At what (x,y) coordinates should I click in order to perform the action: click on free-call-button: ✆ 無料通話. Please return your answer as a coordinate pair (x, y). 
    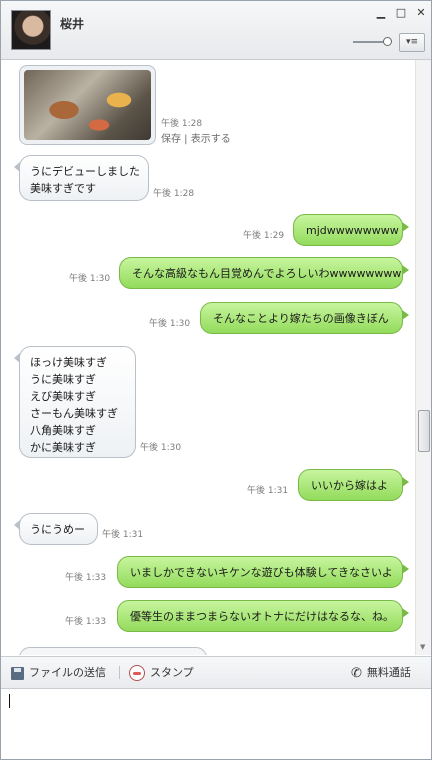
    Looking at the image, I should click on (381, 672).